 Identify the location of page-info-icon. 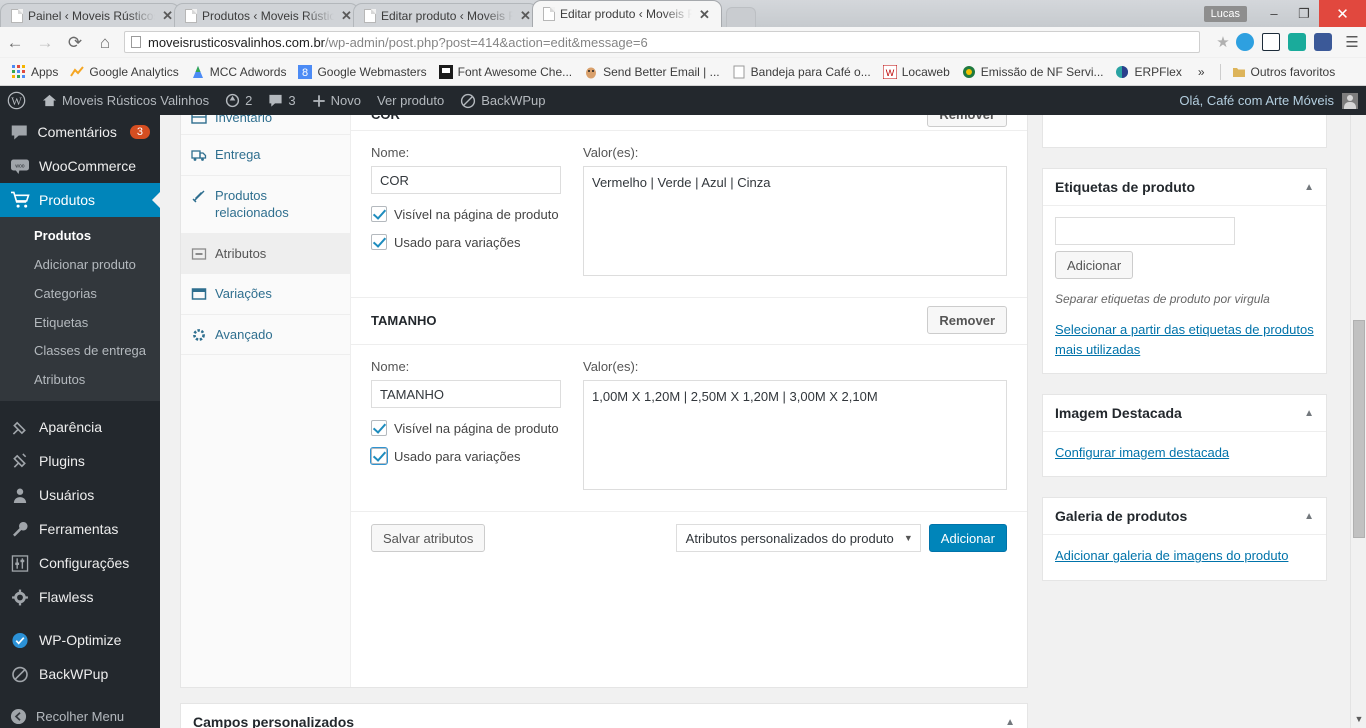
(136, 42).